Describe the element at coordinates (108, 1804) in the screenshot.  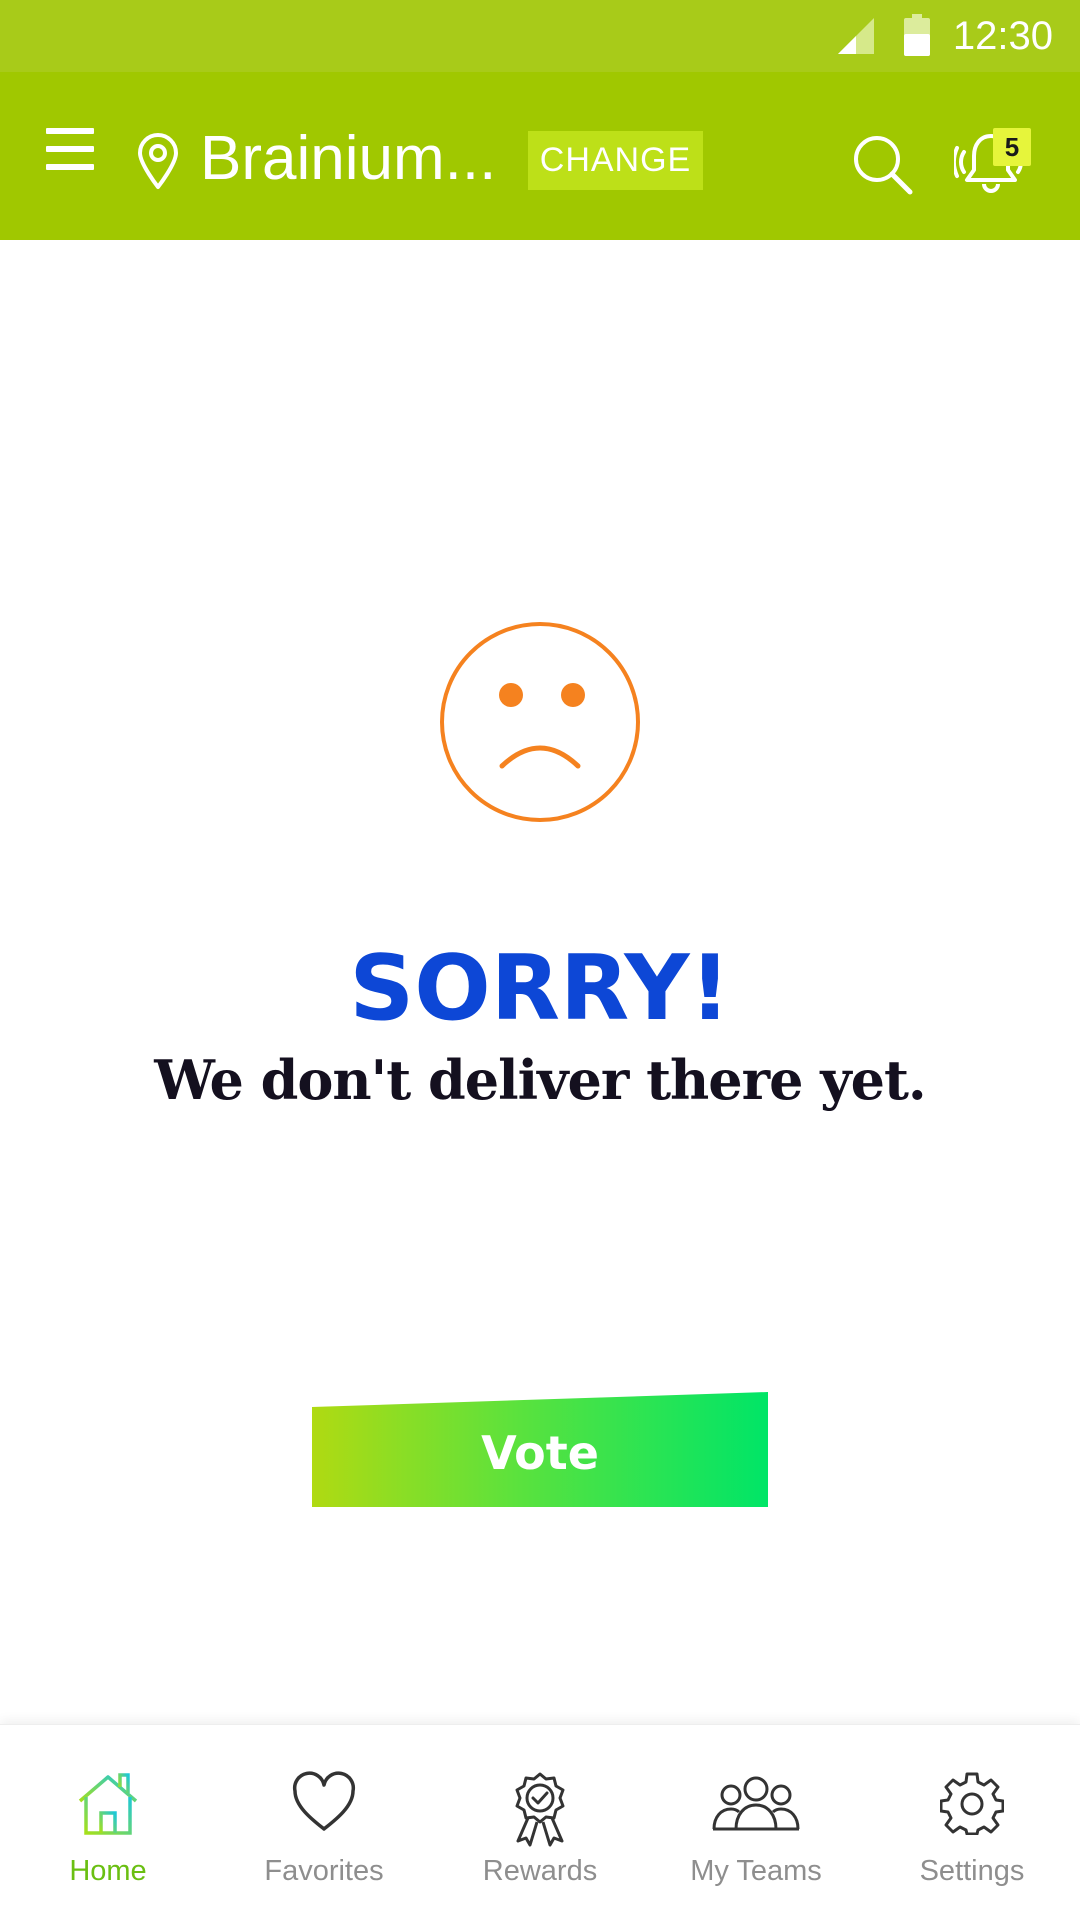
I see `home-icon` at that location.